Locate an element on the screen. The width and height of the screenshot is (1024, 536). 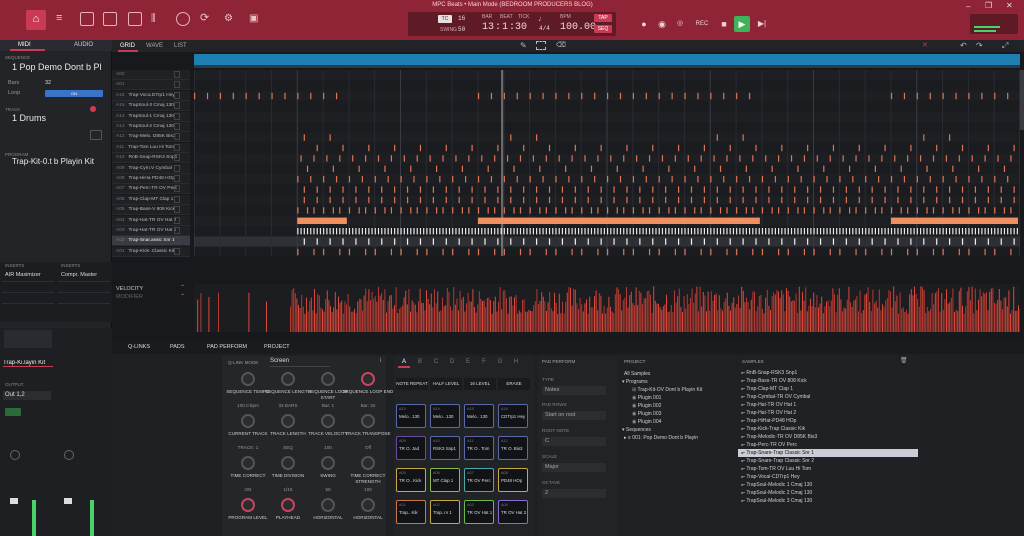
sequence-item: ▸ ≡ 001: Pop Demo Dont b Playin is located at coordinates (661, 438).